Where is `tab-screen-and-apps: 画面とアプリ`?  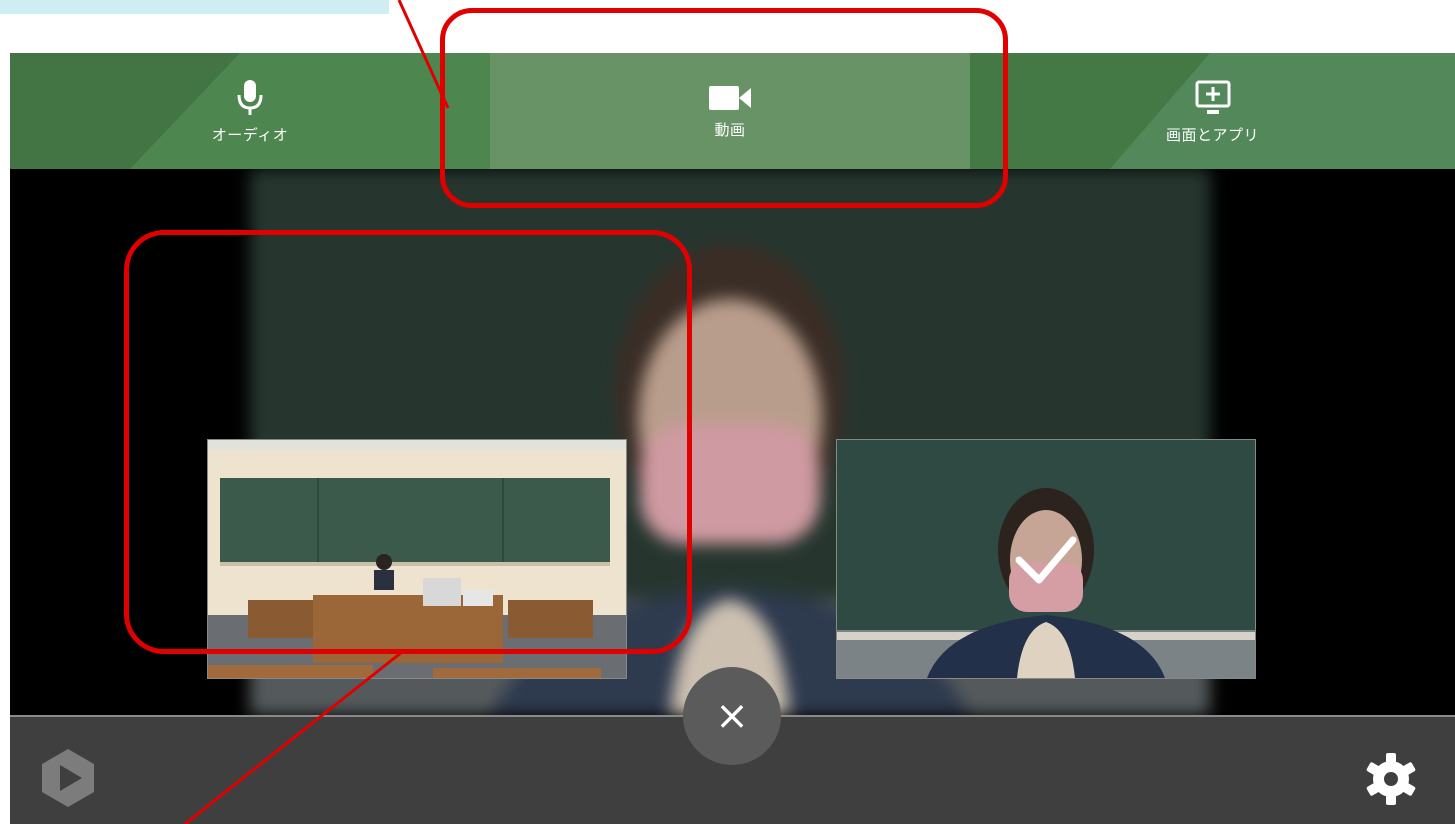 tab-screen-and-apps: 画面とアプリ is located at coordinates (1212, 111).